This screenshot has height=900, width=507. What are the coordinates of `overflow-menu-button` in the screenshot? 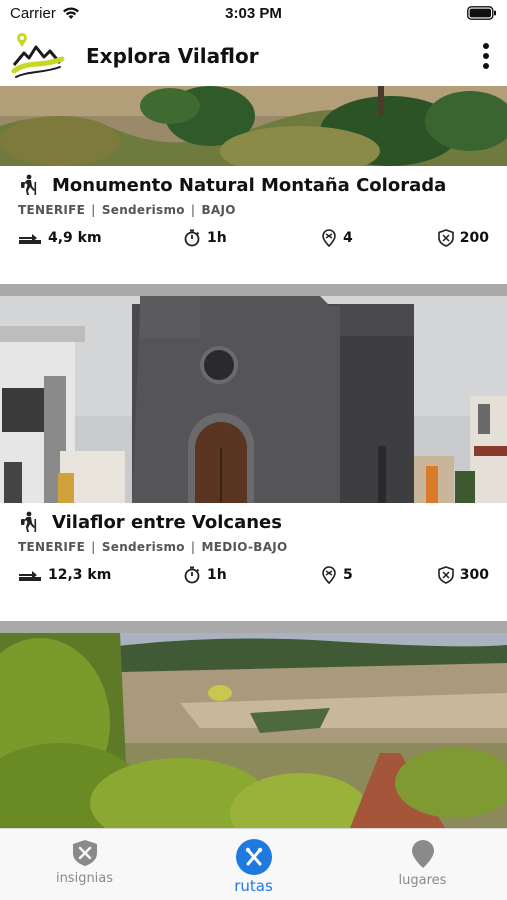 It's located at (486, 56).